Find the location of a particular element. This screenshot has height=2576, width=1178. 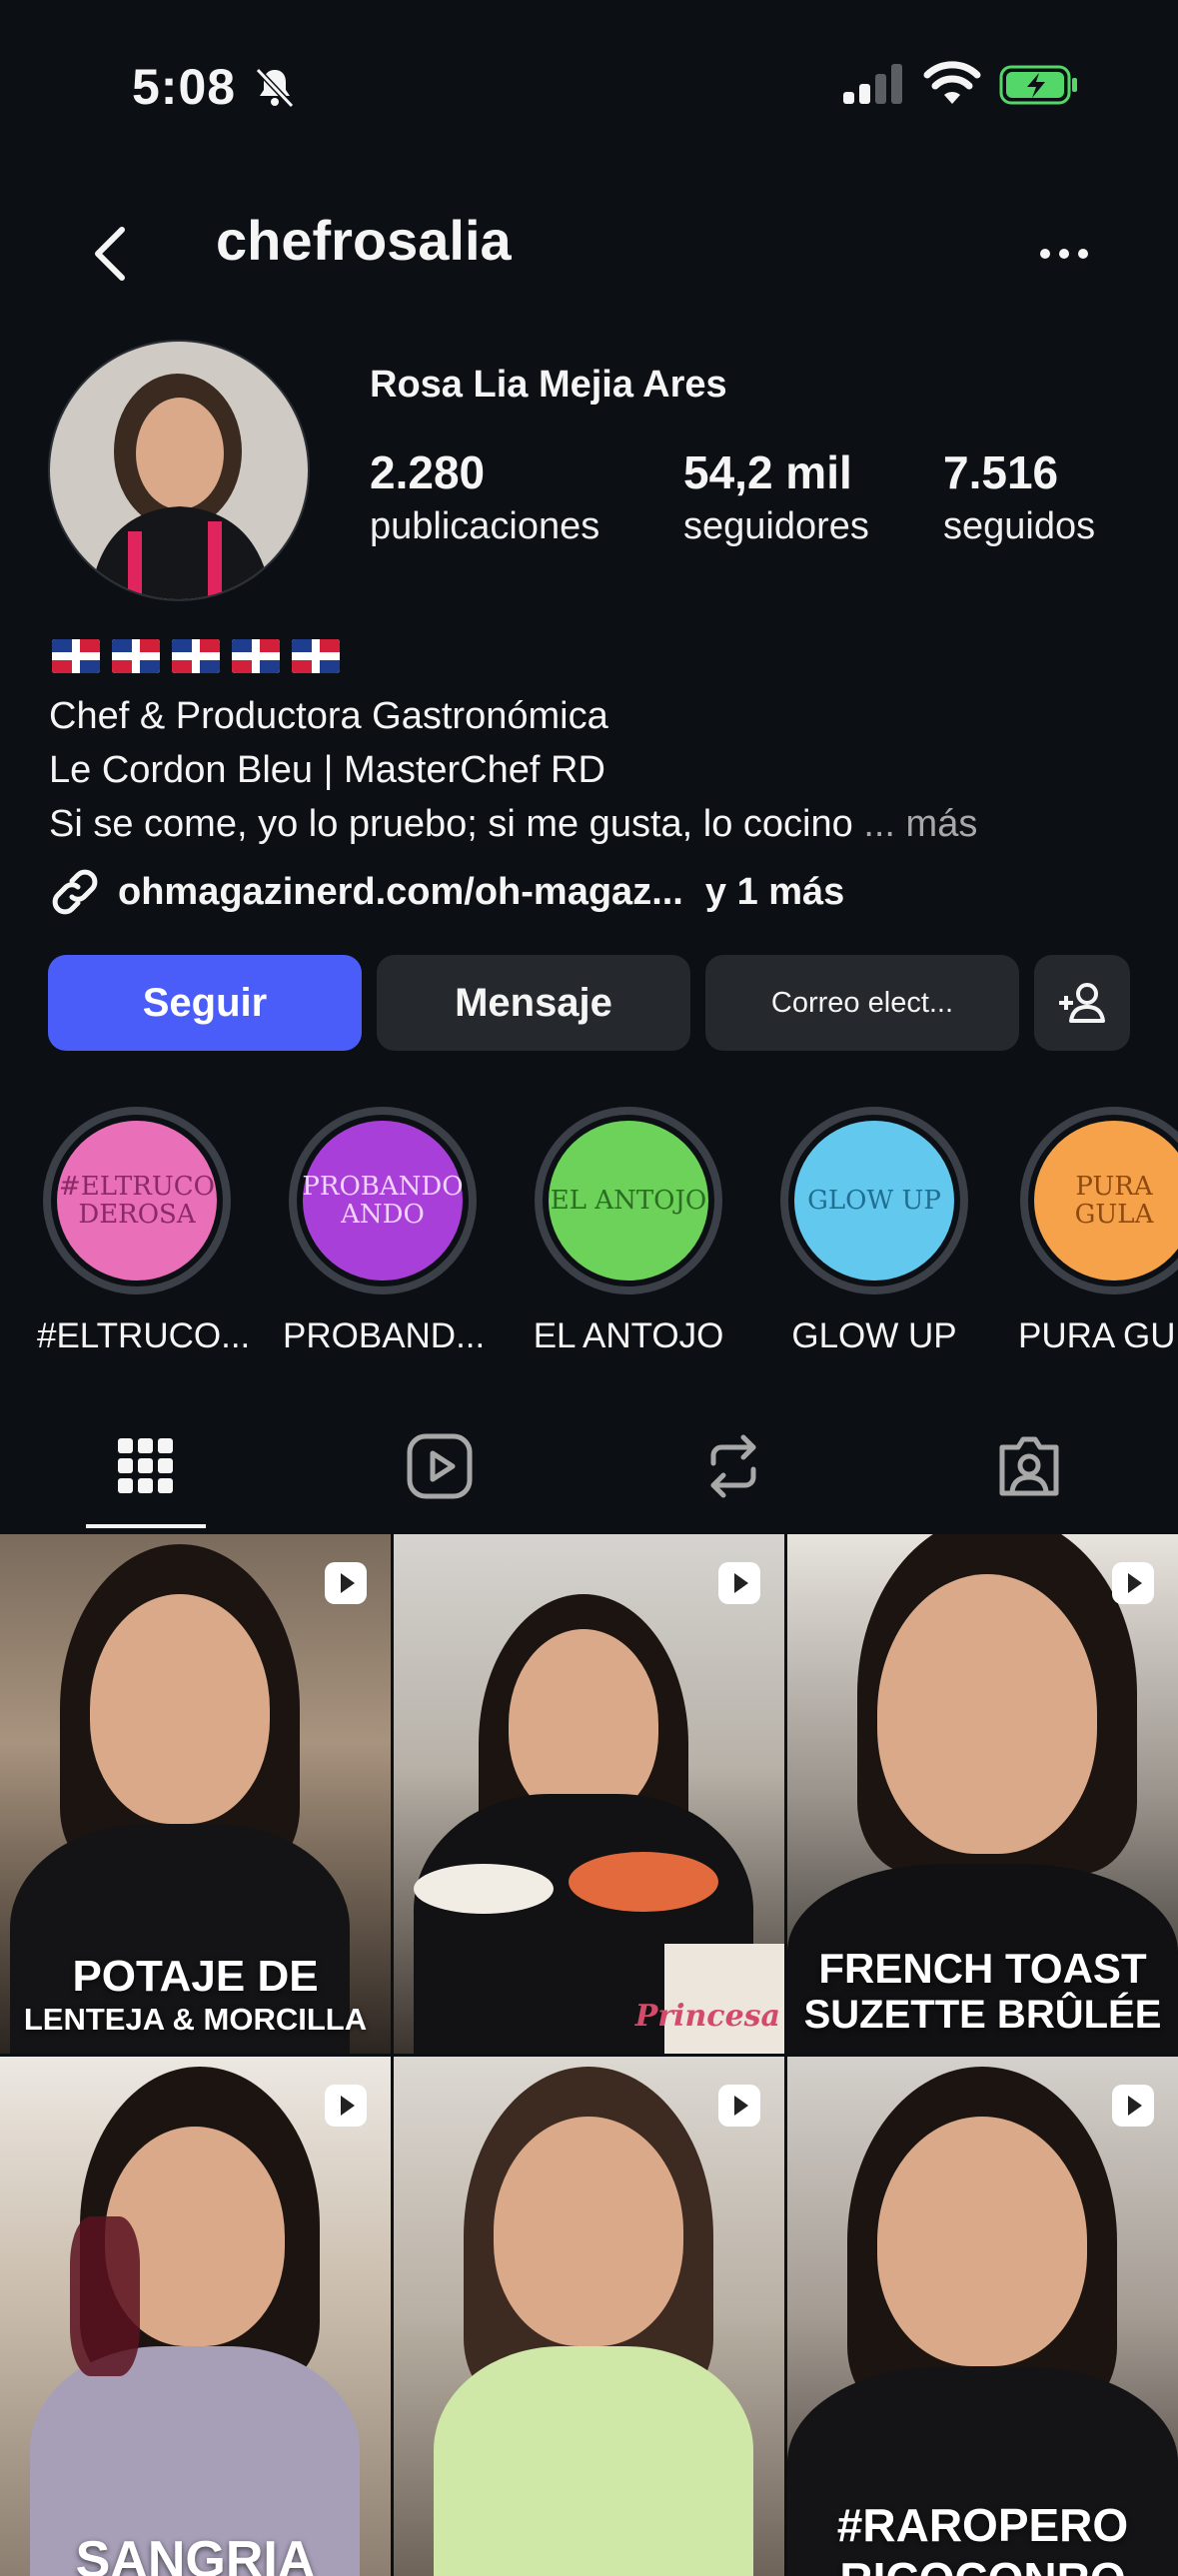

repost-icon is located at coordinates (733, 1466).